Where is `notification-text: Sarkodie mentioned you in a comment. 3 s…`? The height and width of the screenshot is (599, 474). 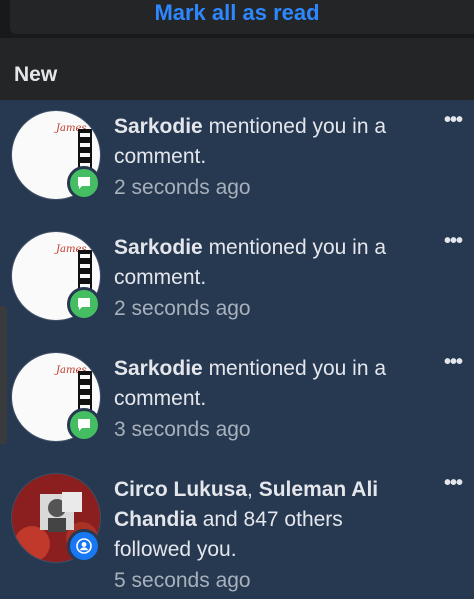 notification-text: Sarkodie mentioned you in a comment. 3 s… is located at coordinates (264, 400).